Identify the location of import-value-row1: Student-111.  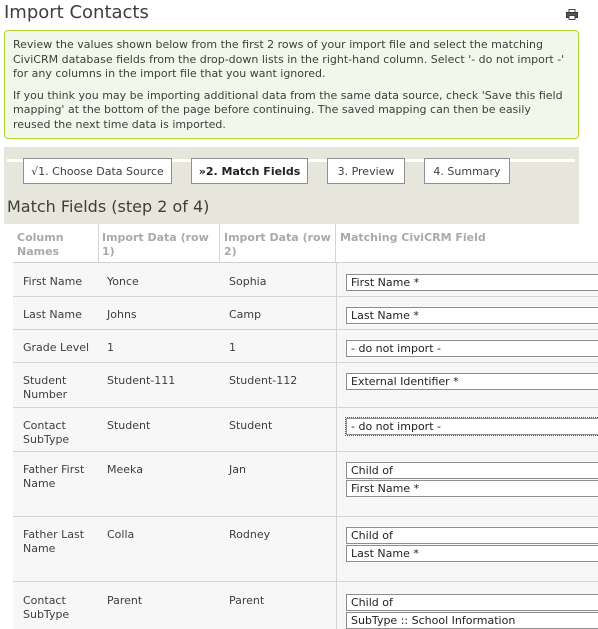
(141, 380).